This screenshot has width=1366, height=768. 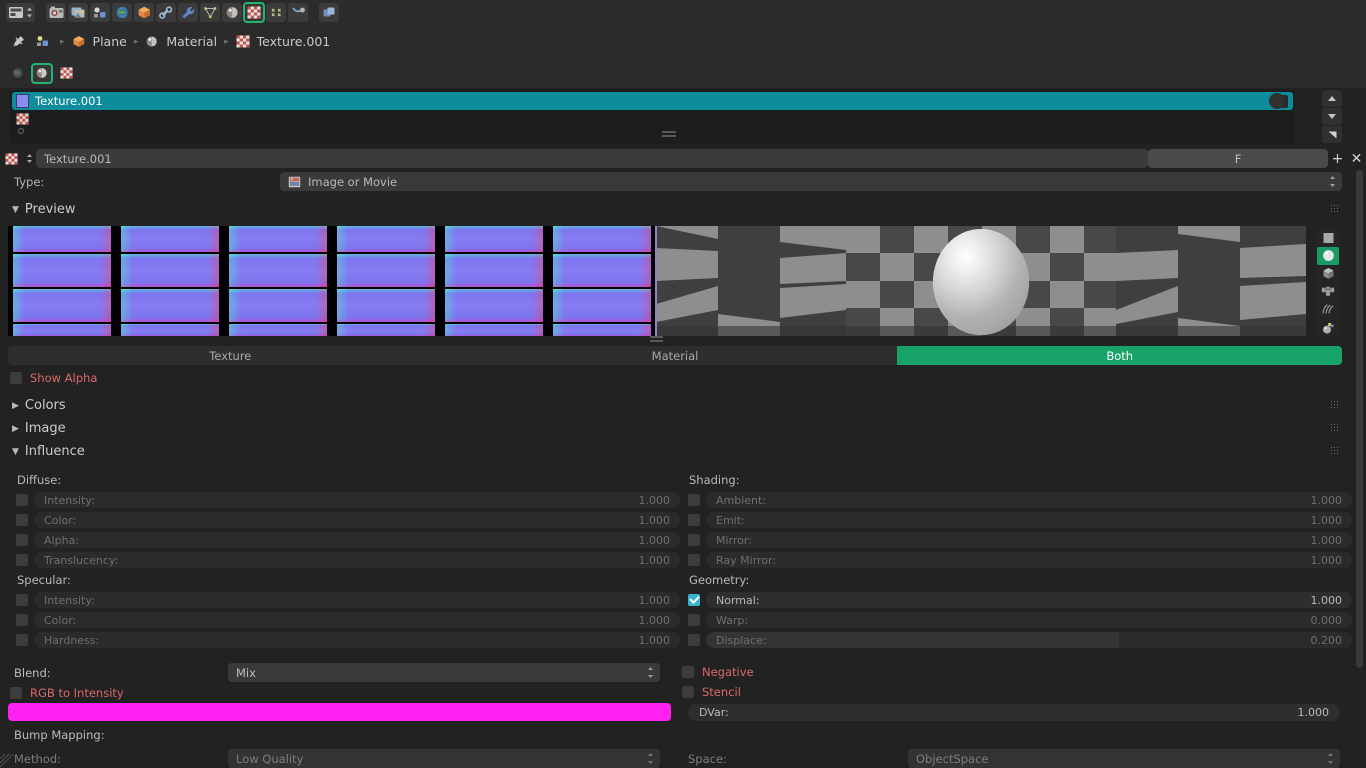 What do you see at coordinates (357, 560) in the screenshot?
I see `diffuse-translucency-slider: Translucency: 1.000` at bounding box center [357, 560].